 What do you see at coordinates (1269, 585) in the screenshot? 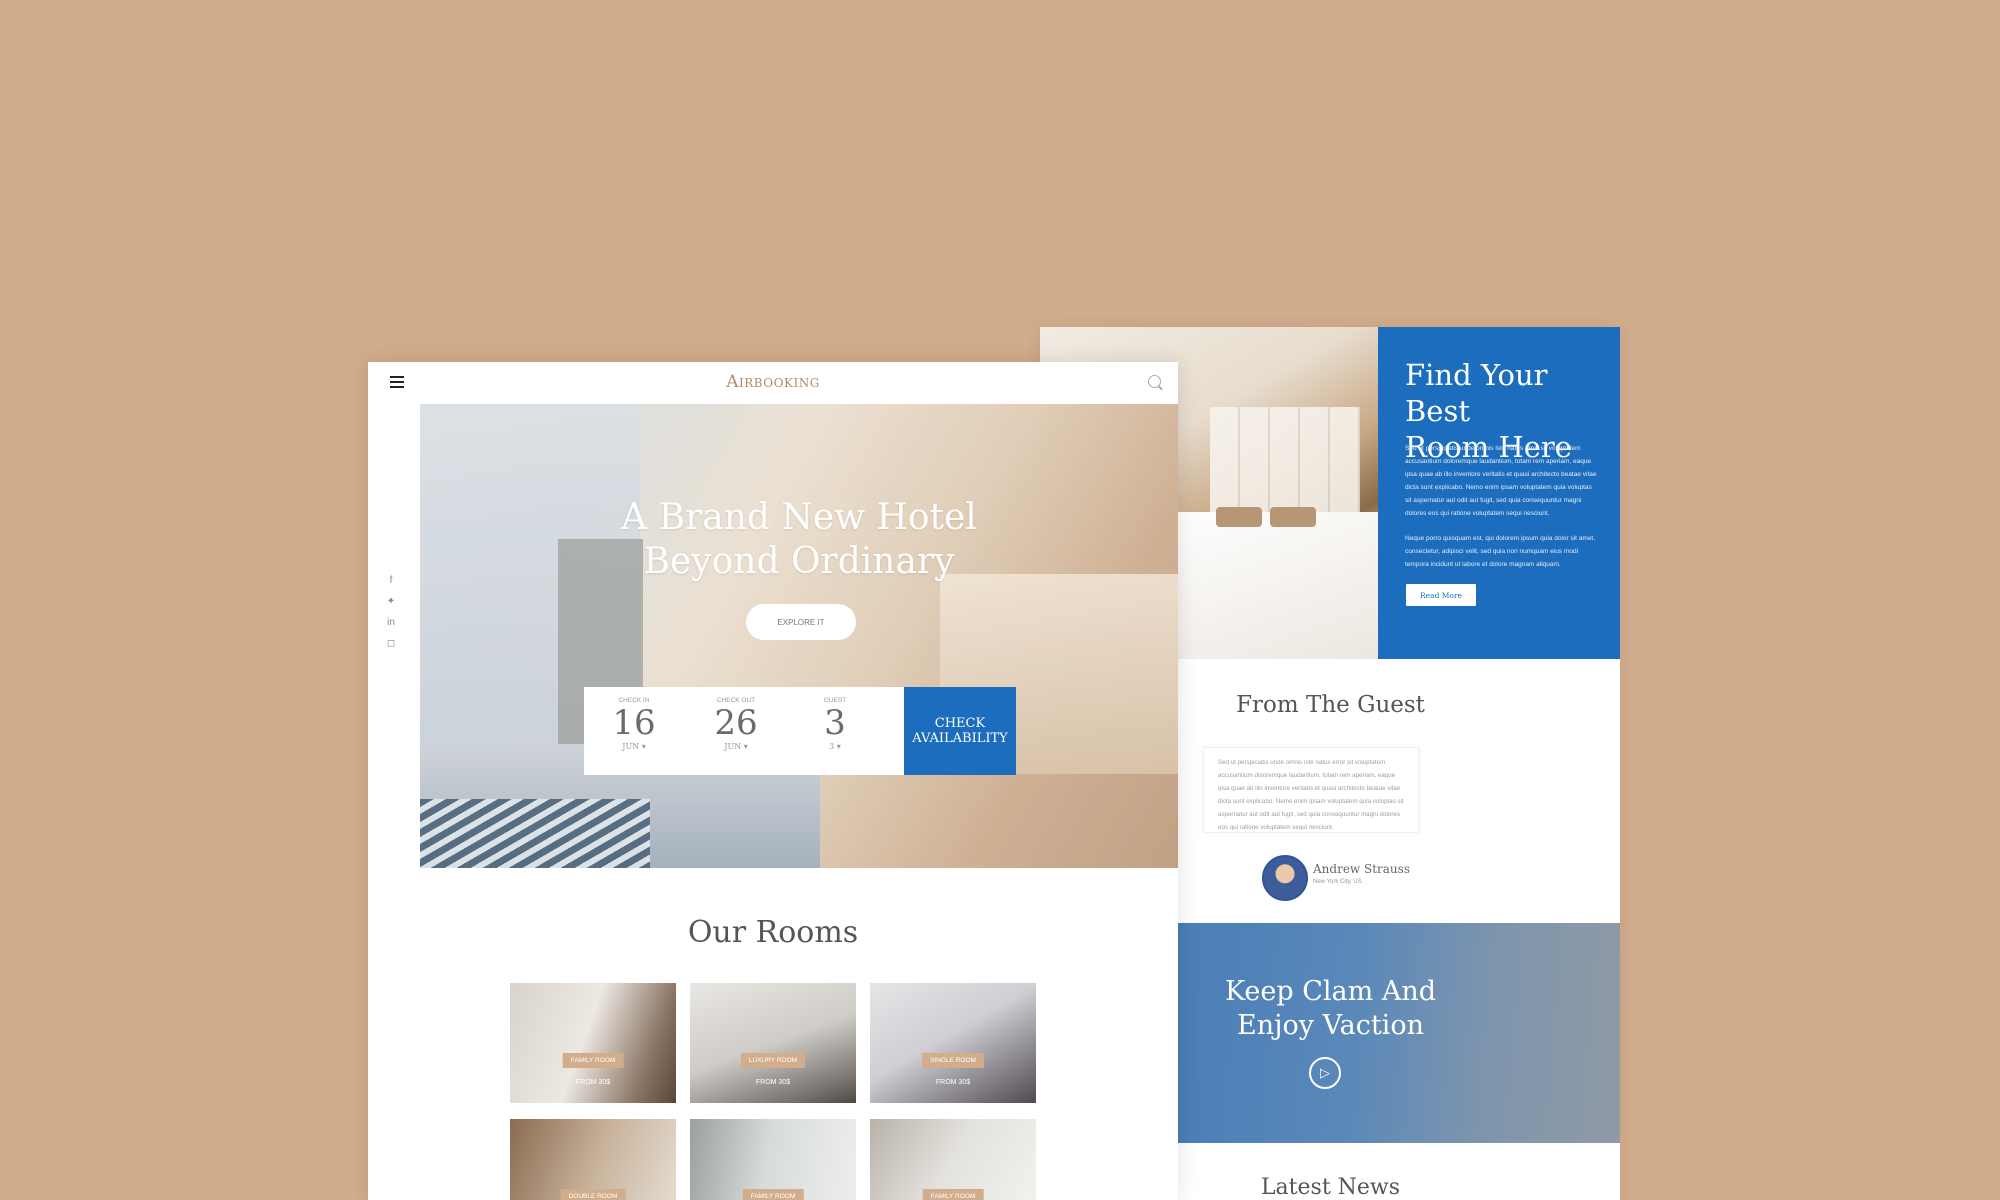
I see `bed-graphic` at bounding box center [1269, 585].